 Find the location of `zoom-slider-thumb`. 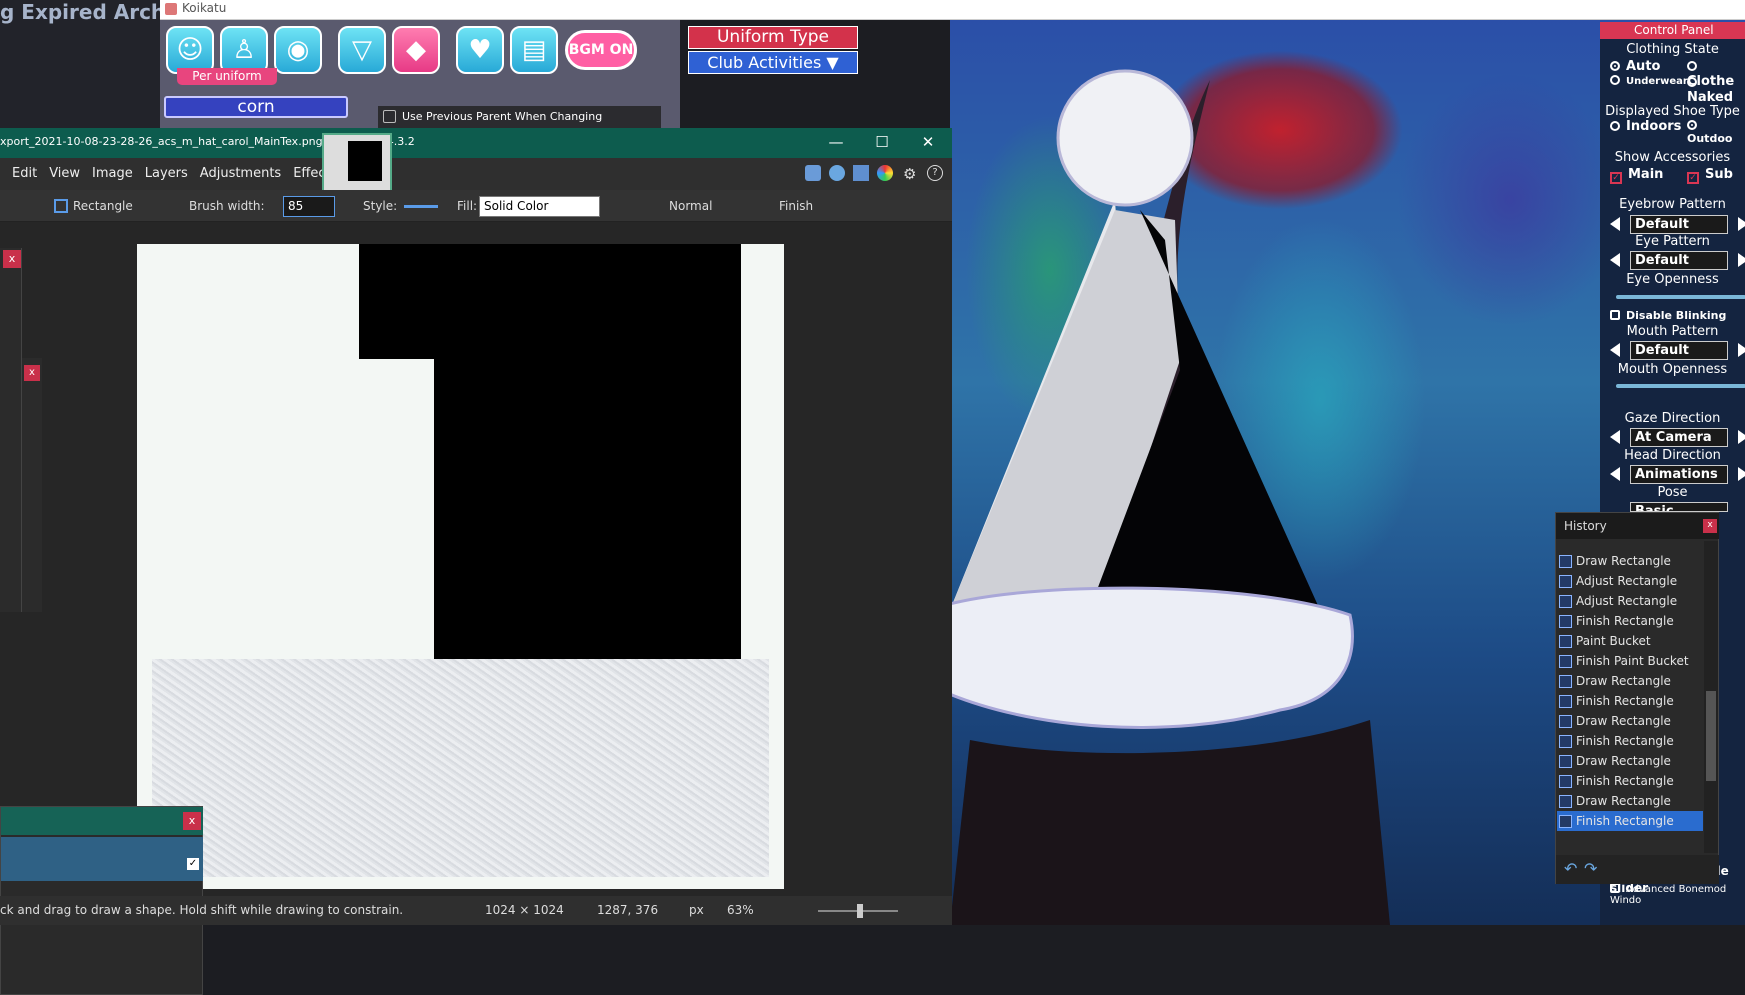

zoom-slider-thumb is located at coordinates (860, 911).